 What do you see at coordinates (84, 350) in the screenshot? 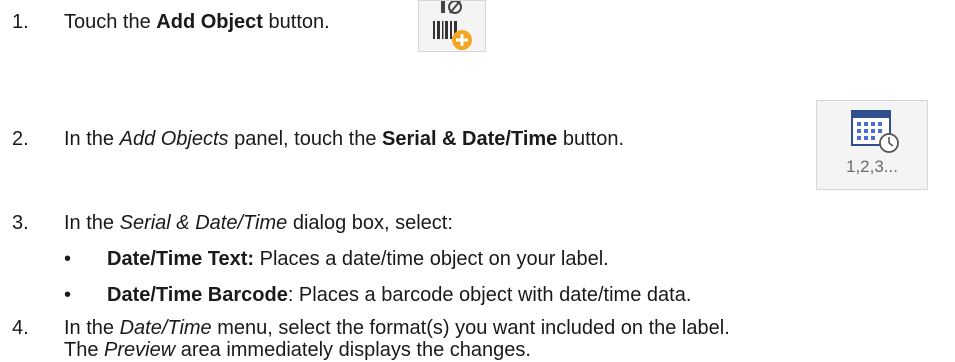
I see `step-text: The` at bounding box center [84, 350].